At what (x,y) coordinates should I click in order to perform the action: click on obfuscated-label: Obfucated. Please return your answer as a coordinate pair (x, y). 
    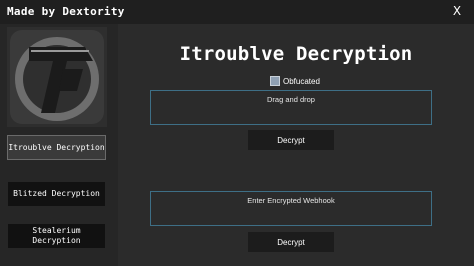
    Looking at the image, I should click on (301, 81).